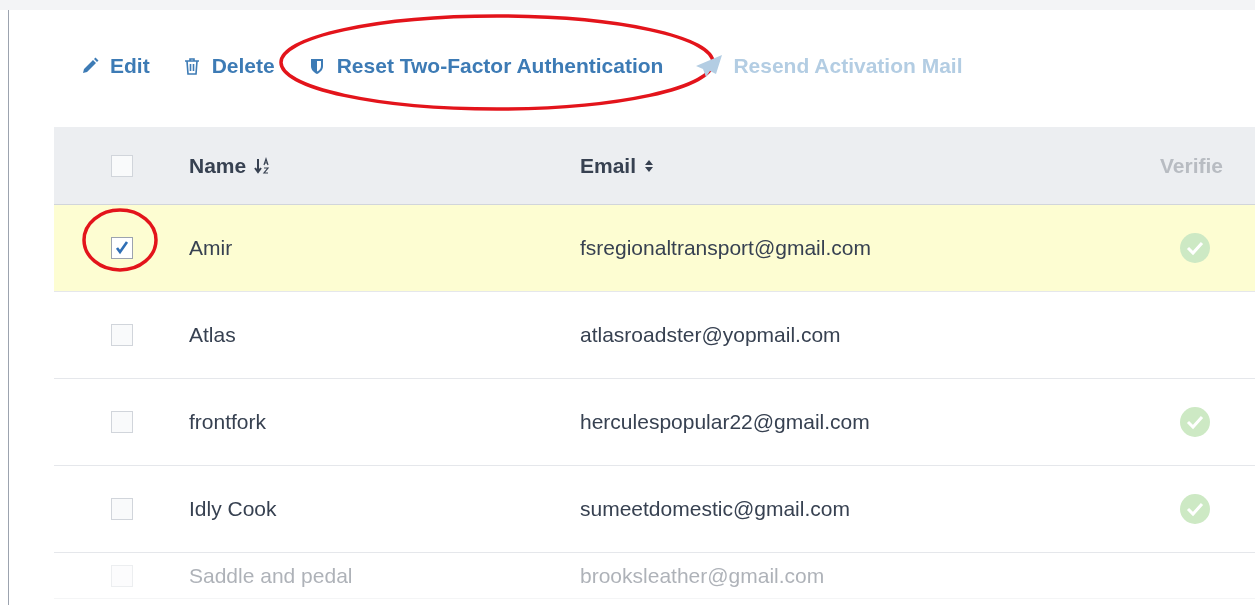 The width and height of the screenshot is (1255, 605). Describe the element at coordinates (233, 509) in the screenshot. I see `name-cell-text: Idly Cook` at that location.